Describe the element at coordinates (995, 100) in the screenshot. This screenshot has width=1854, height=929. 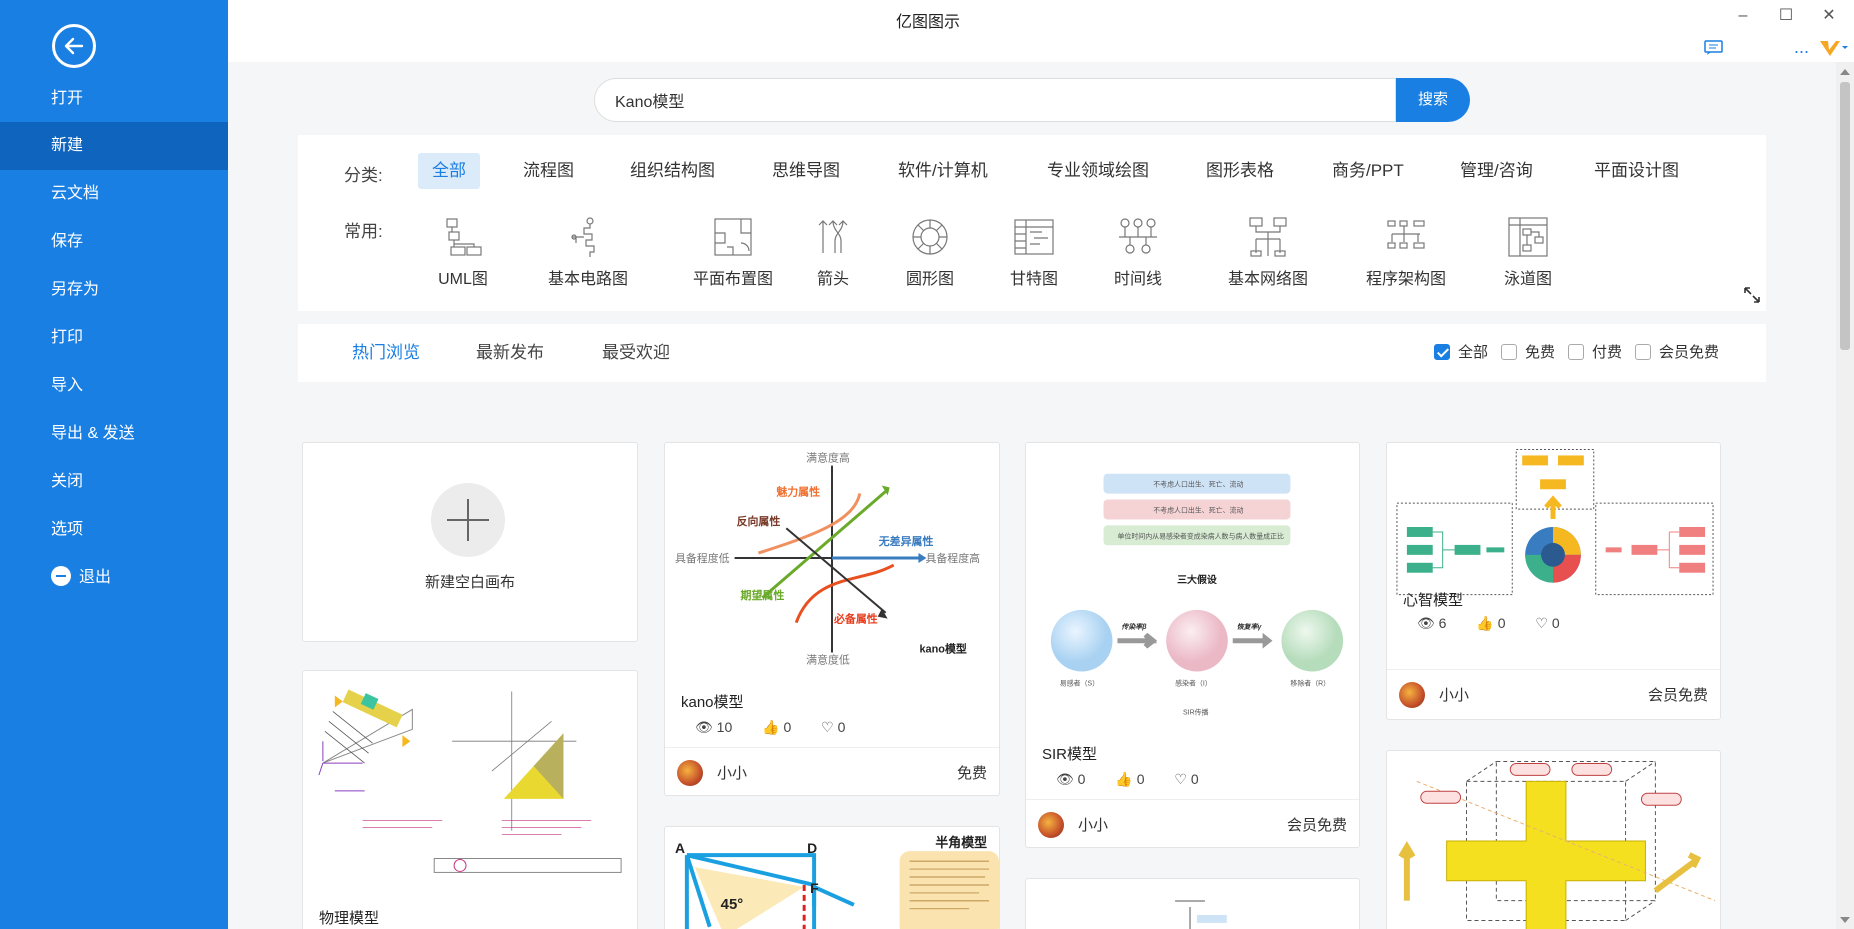
I see `search-input` at that location.